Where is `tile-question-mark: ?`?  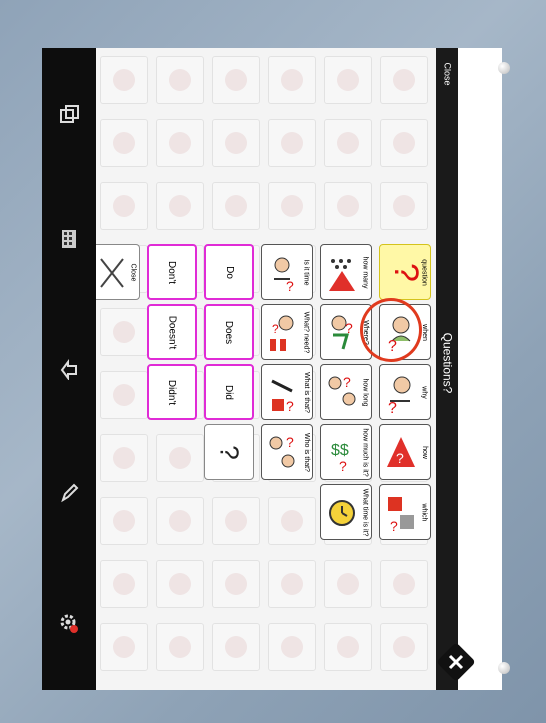 tile-question-mark: ? is located at coordinates (229, 452).